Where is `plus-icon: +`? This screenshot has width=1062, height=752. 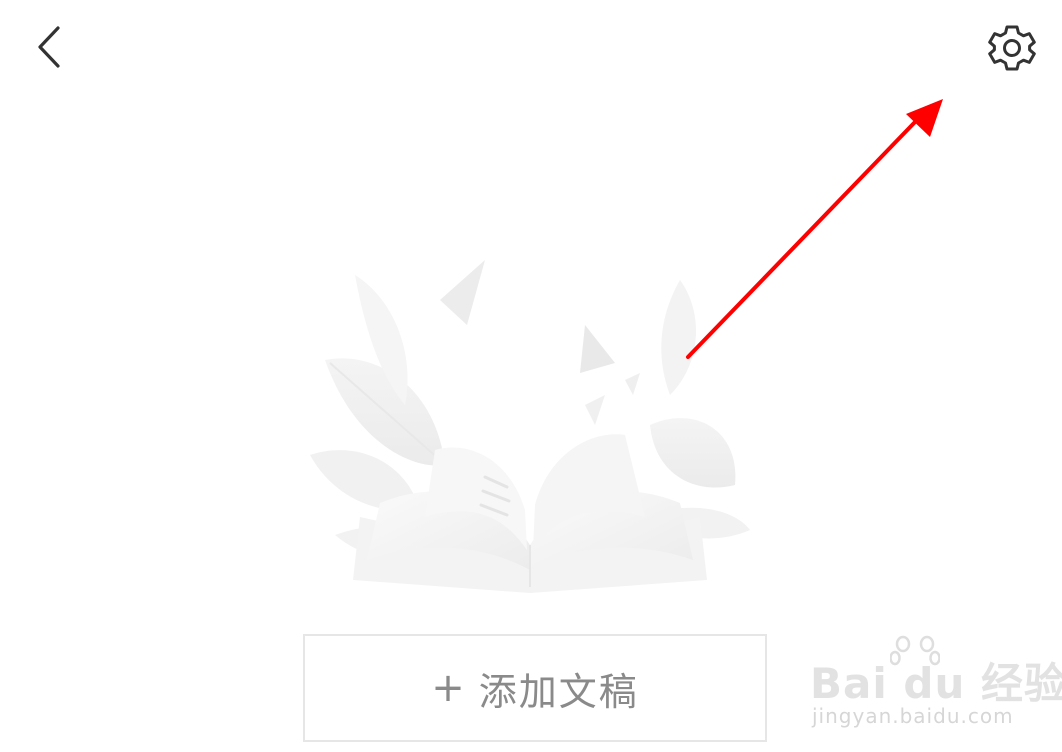 plus-icon: + is located at coordinates (449, 688).